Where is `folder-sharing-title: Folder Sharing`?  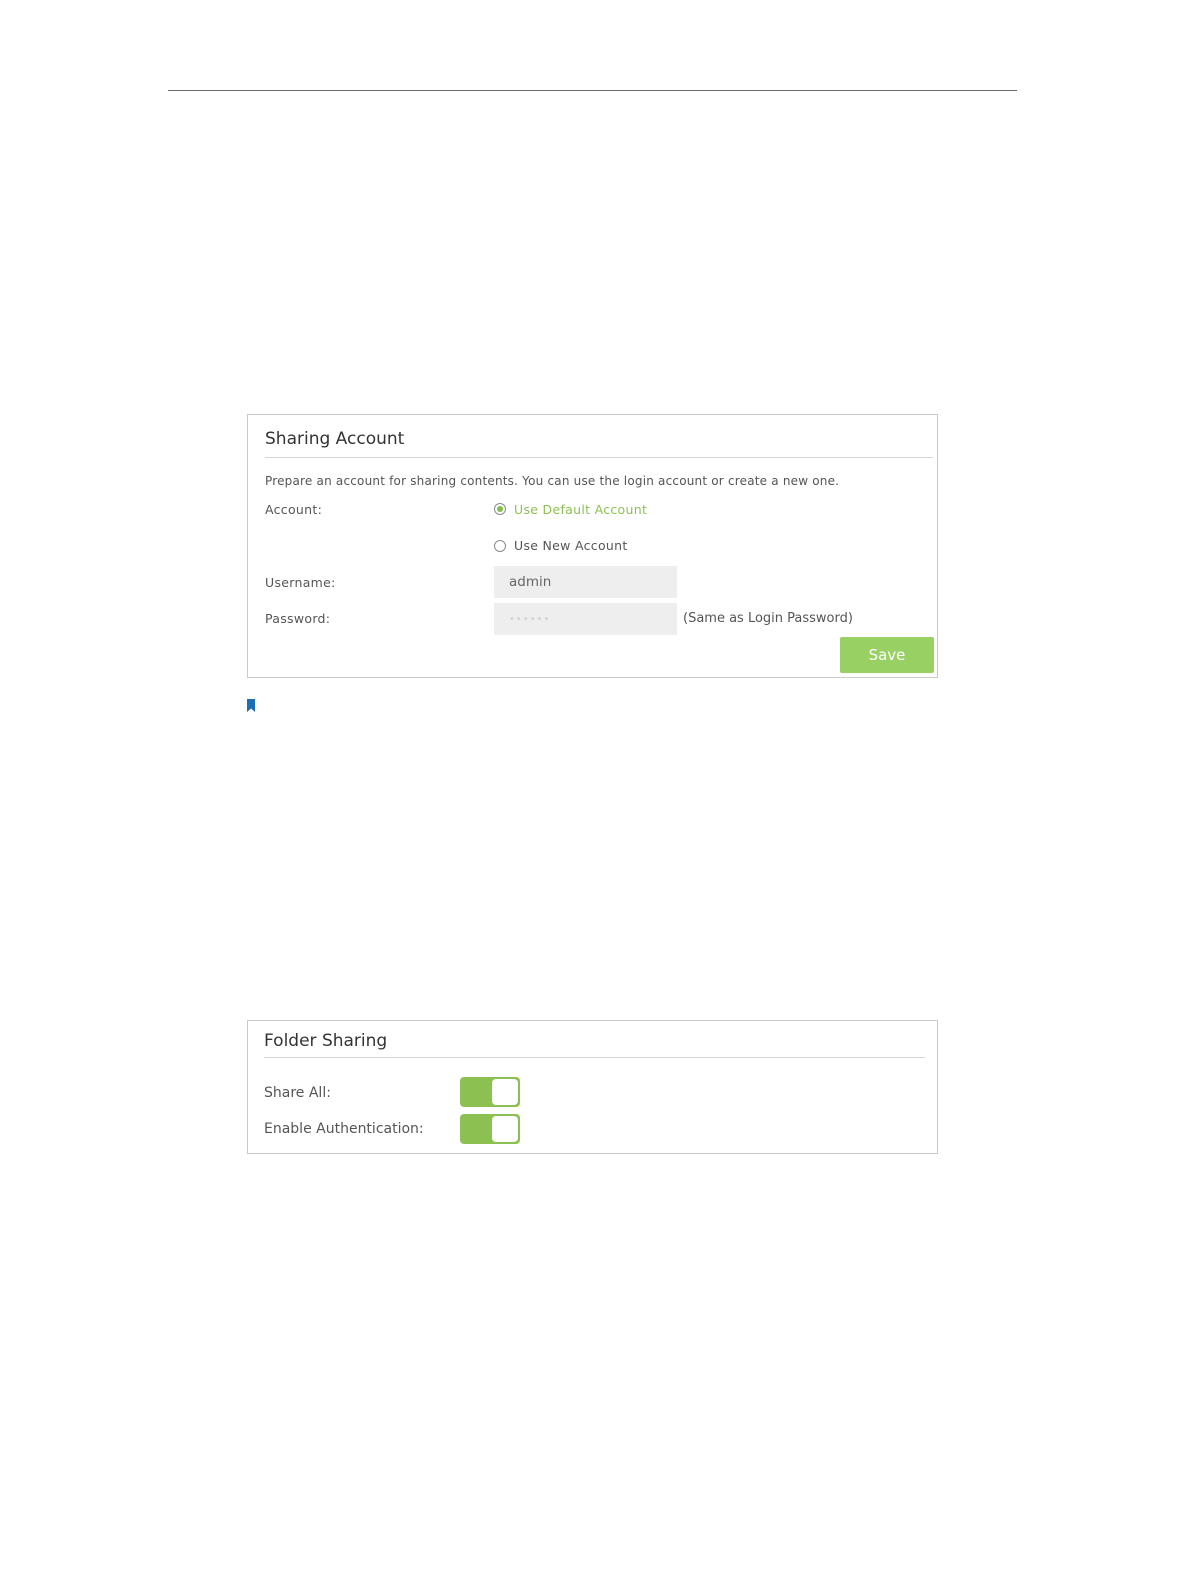 folder-sharing-title: Folder Sharing is located at coordinates (326, 1041).